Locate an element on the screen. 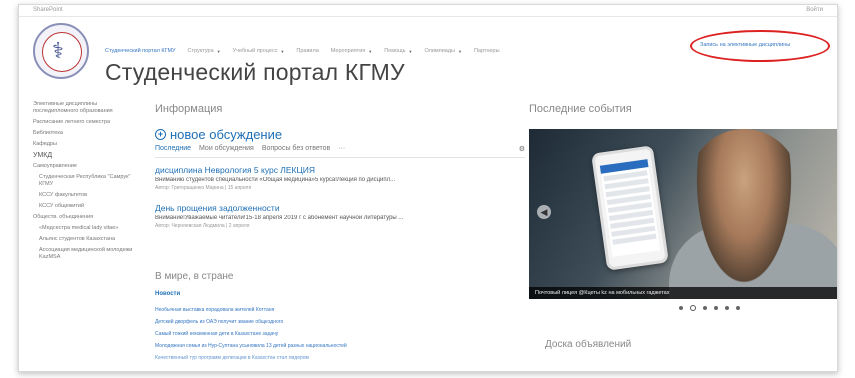  post-meta: Автор: Григоращенко Марина | 15 апреля is located at coordinates (203, 188).